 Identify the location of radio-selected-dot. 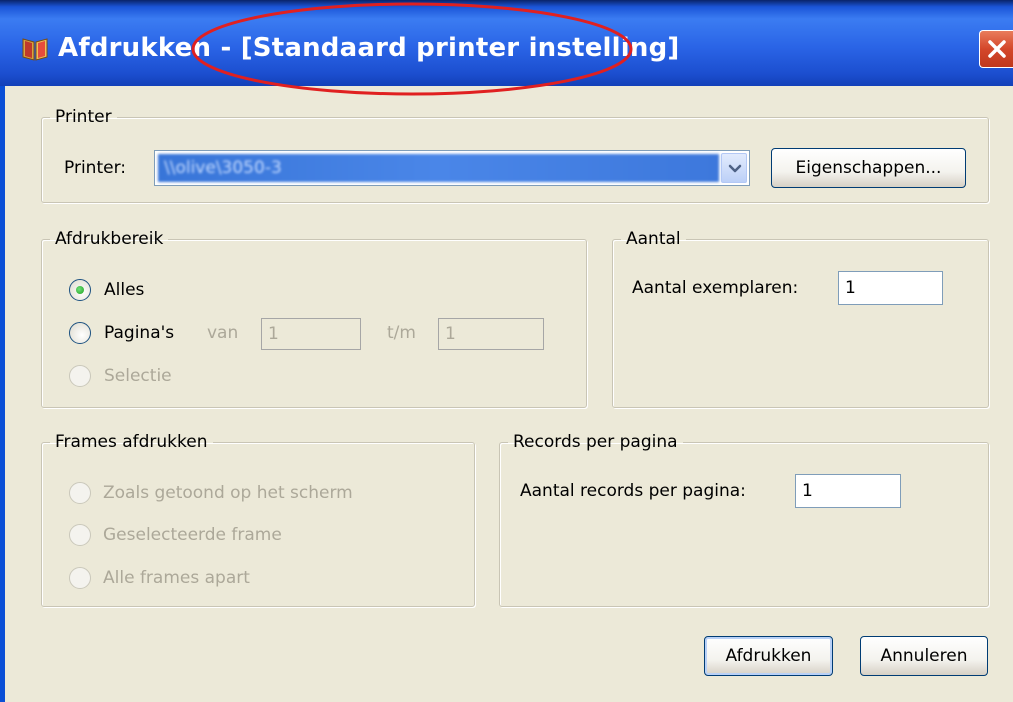
(80, 290).